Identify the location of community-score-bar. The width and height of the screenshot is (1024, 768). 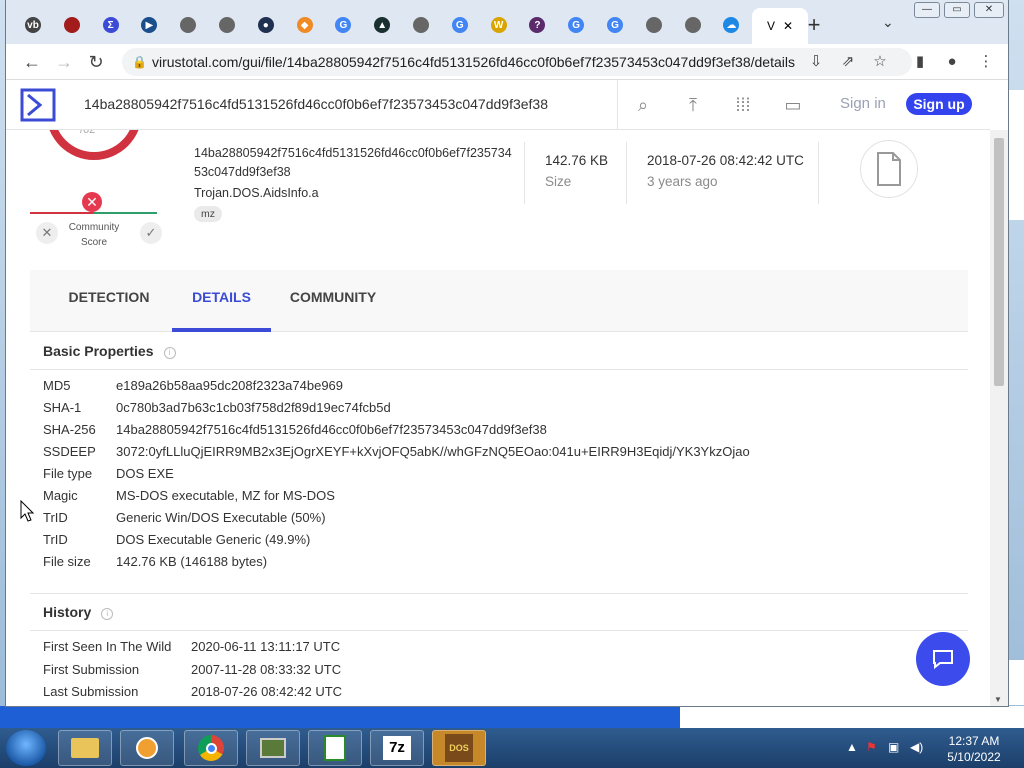
(93, 213).